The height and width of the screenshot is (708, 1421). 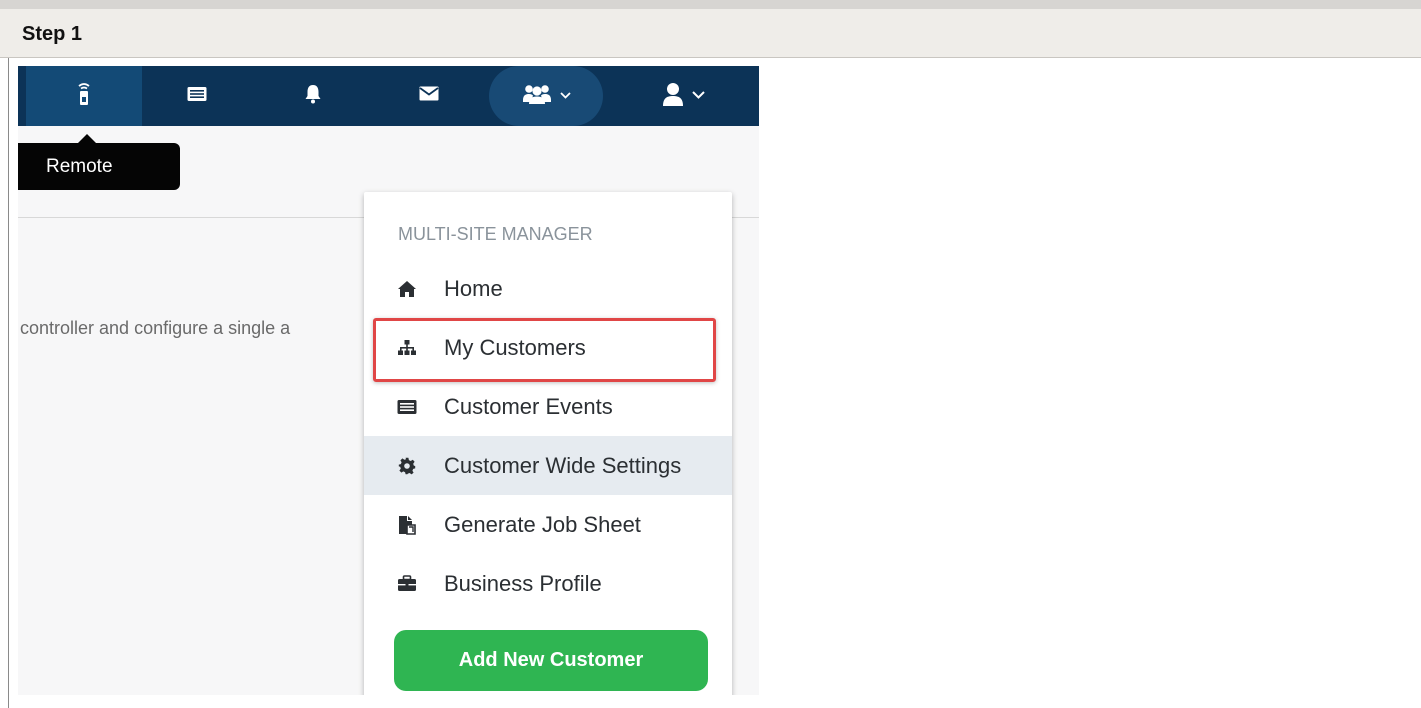 I want to click on remote-tooltip: Remote, so click(x=99, y=166).